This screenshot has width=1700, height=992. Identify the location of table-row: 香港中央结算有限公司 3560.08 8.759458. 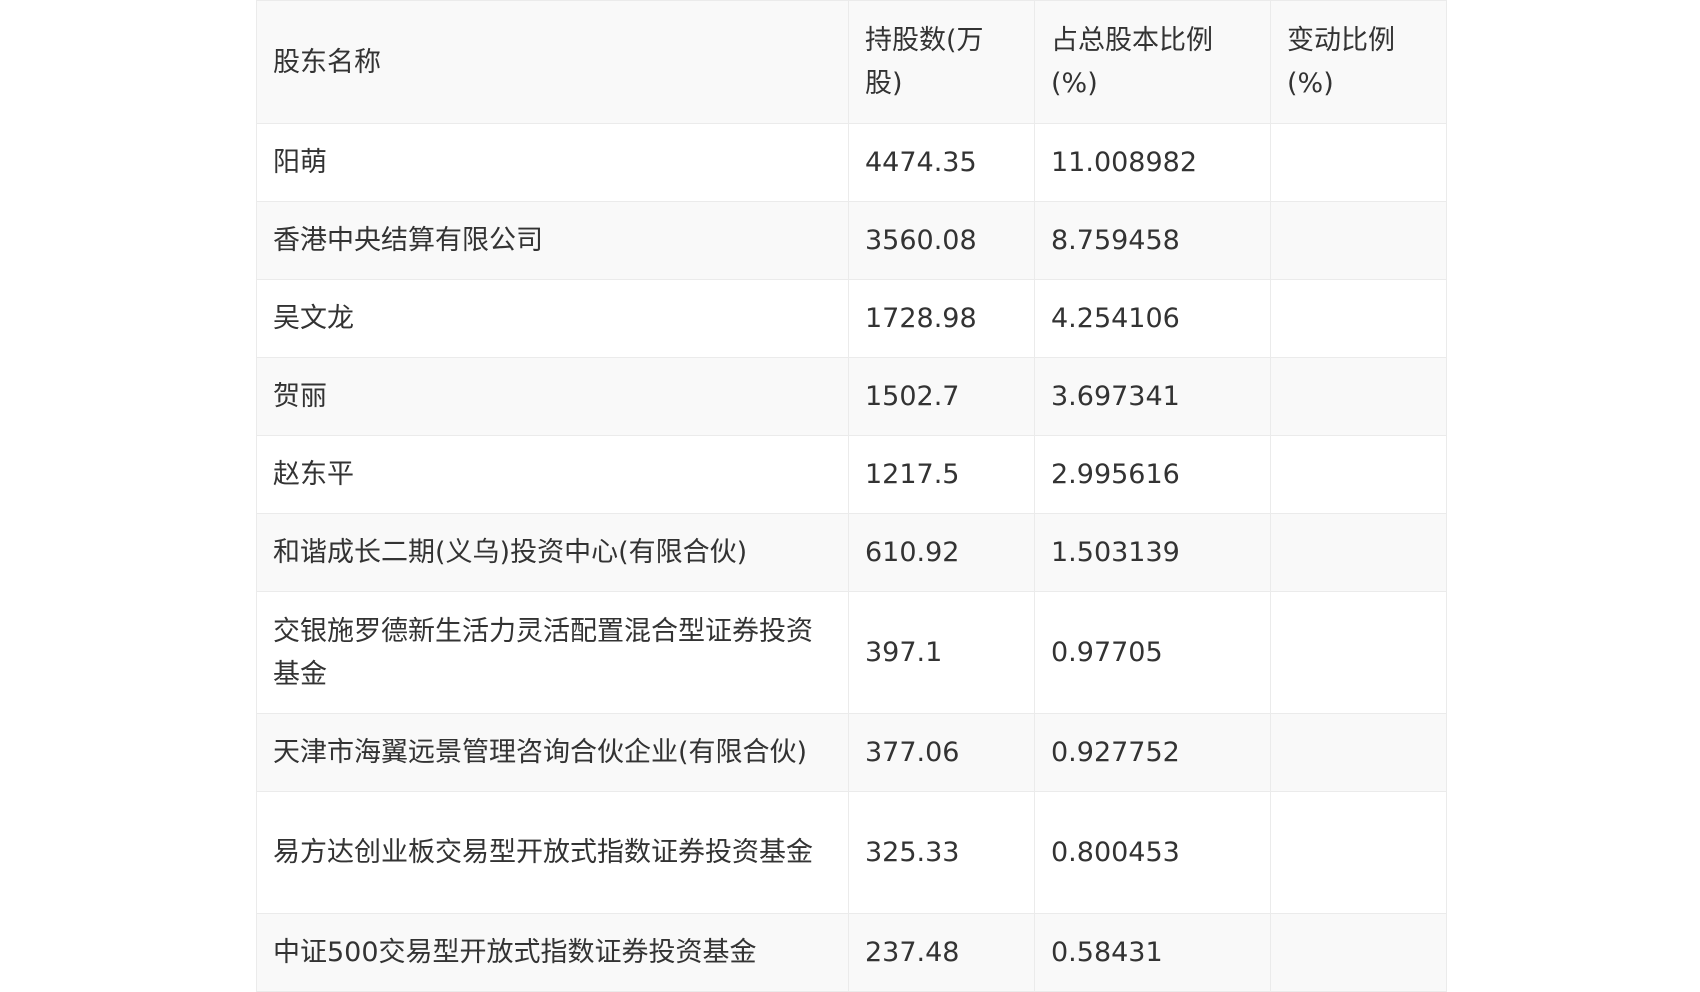
(851, 240).